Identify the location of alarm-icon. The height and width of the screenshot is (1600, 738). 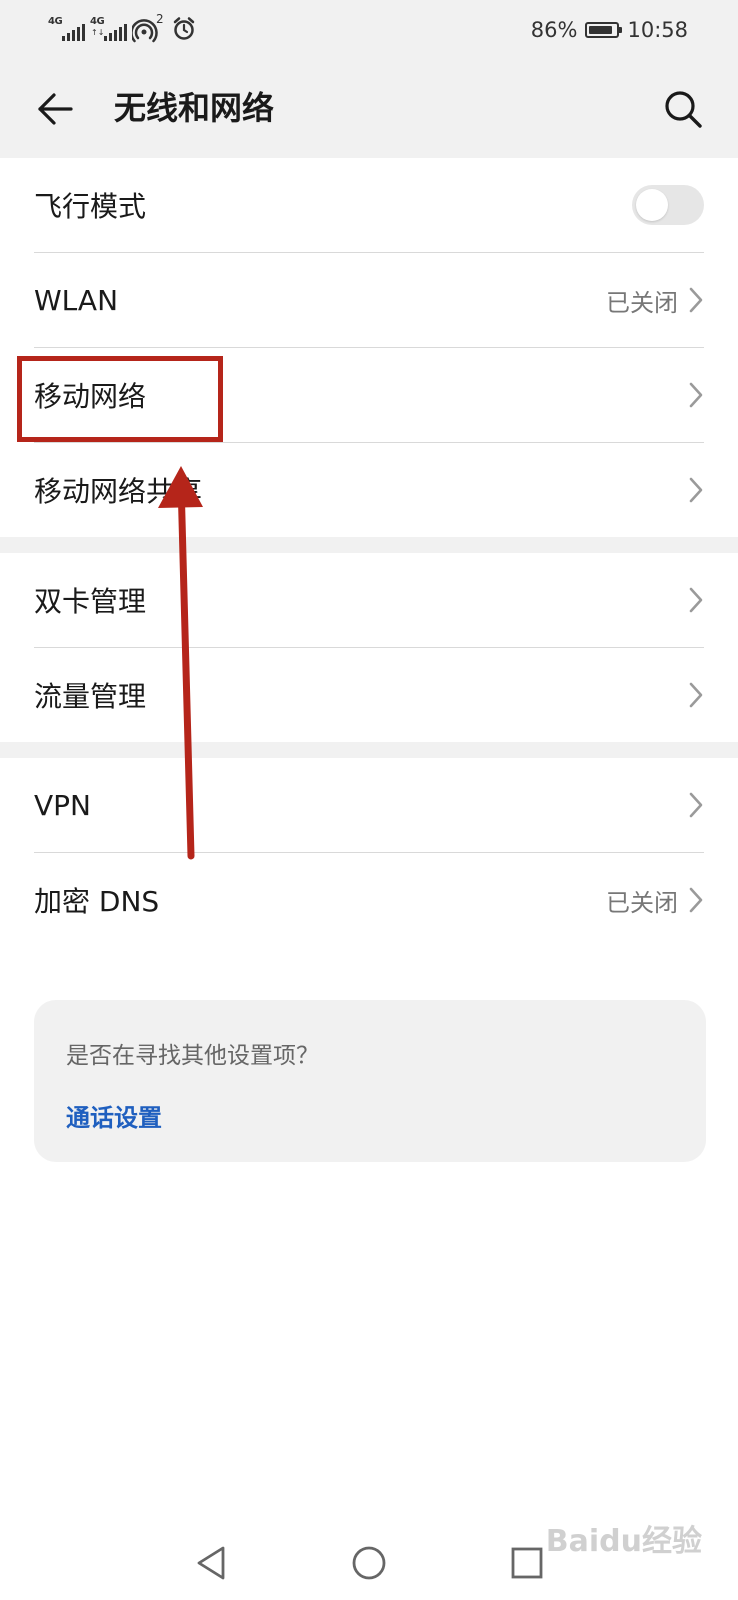
(185, 30).